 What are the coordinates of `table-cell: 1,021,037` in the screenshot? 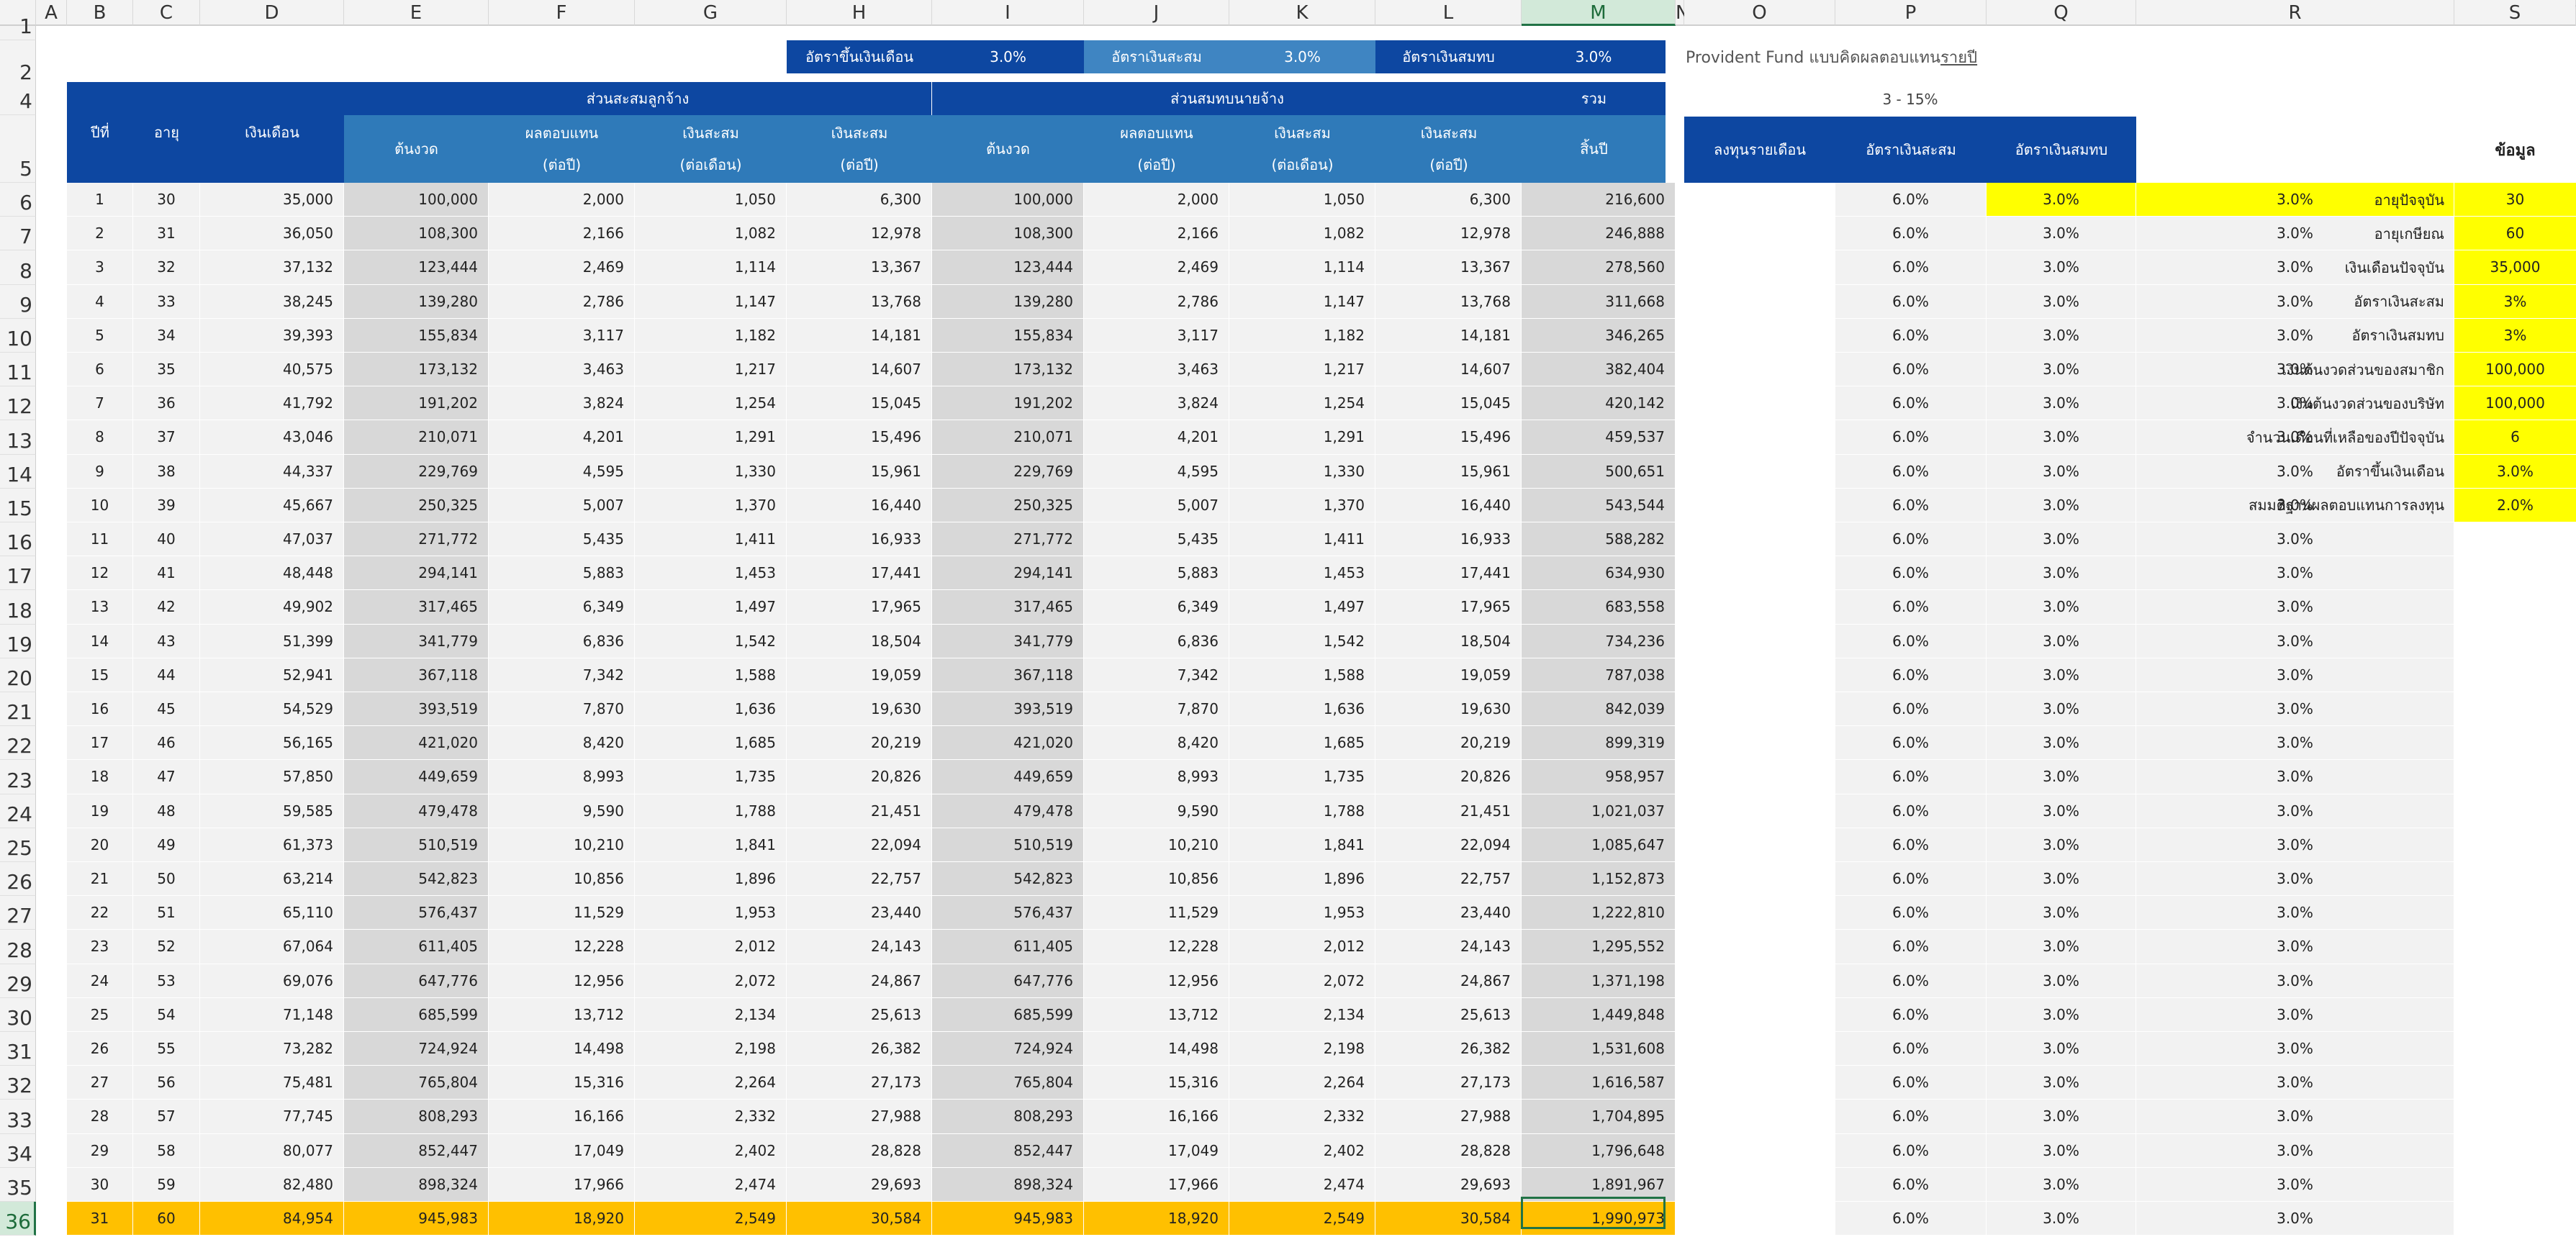 It's located at (1599, 811).